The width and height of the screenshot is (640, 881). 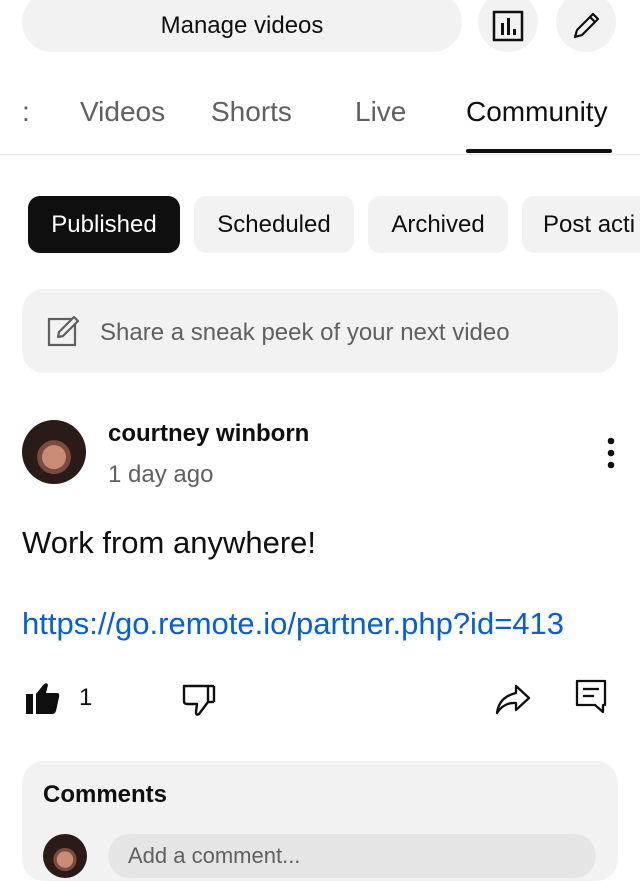 I want to click on more-options-icon, so click(x=611, y=454).